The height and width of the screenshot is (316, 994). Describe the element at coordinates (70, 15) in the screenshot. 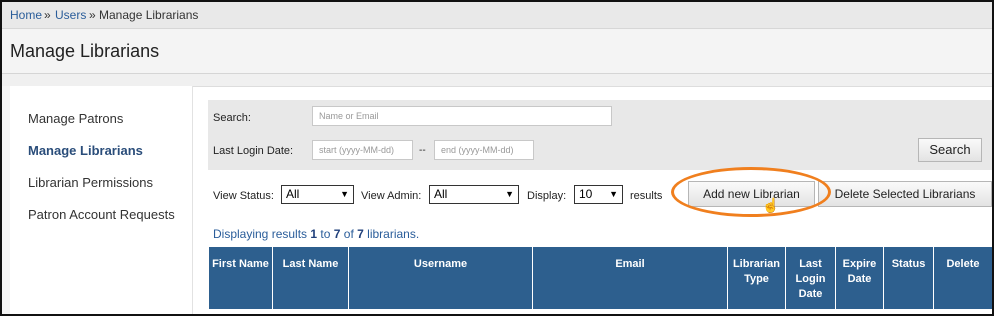

I see `breadcrumb-users: Users` at that location.